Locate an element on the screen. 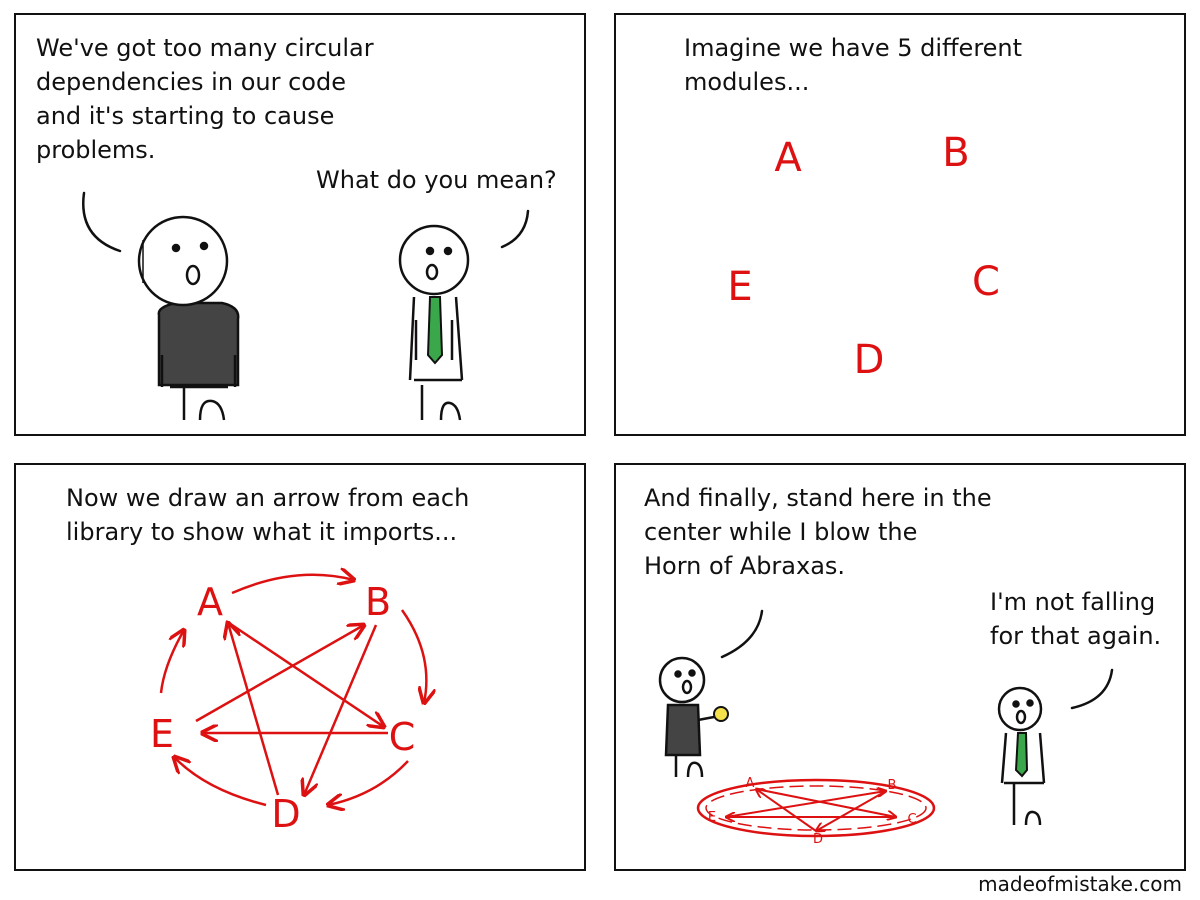  arrow-b-to-d is located at coordinates (341, 709).